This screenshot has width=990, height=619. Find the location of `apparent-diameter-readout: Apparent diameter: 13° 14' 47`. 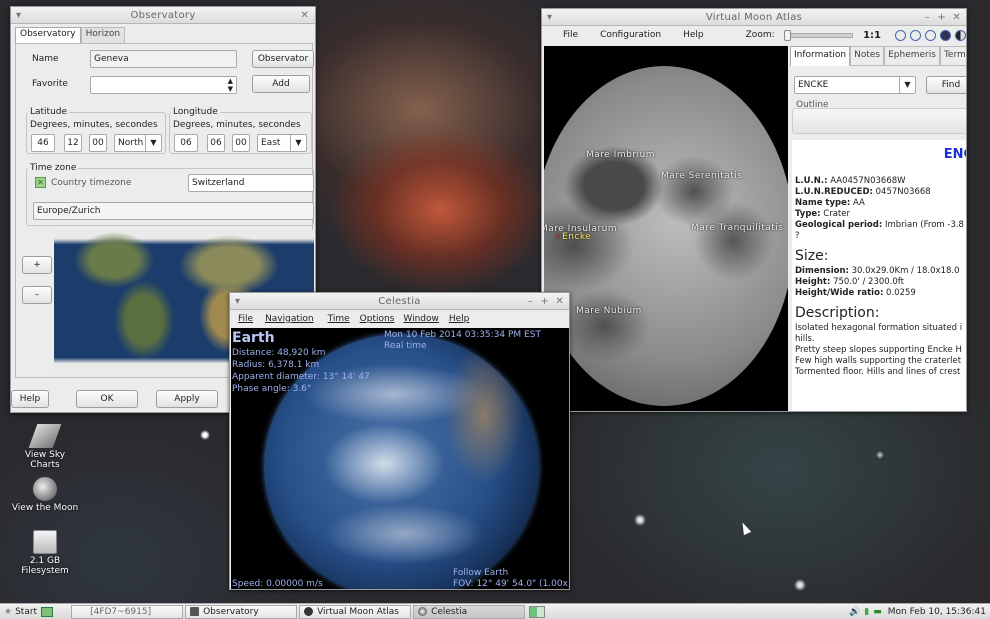

apparent-diameter-readout: Apparent diameter: 13° 14' 47 is located at coordinates (301, 377).